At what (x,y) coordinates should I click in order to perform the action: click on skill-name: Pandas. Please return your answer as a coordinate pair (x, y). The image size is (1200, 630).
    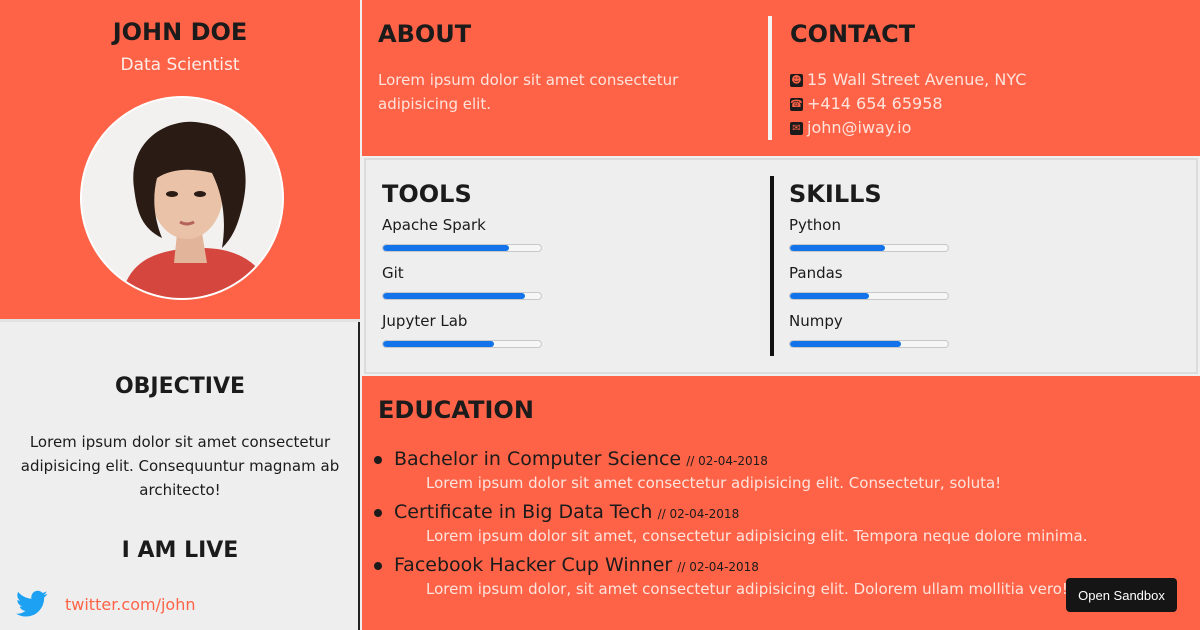
    Looking at the image, I should click on (816, 273).